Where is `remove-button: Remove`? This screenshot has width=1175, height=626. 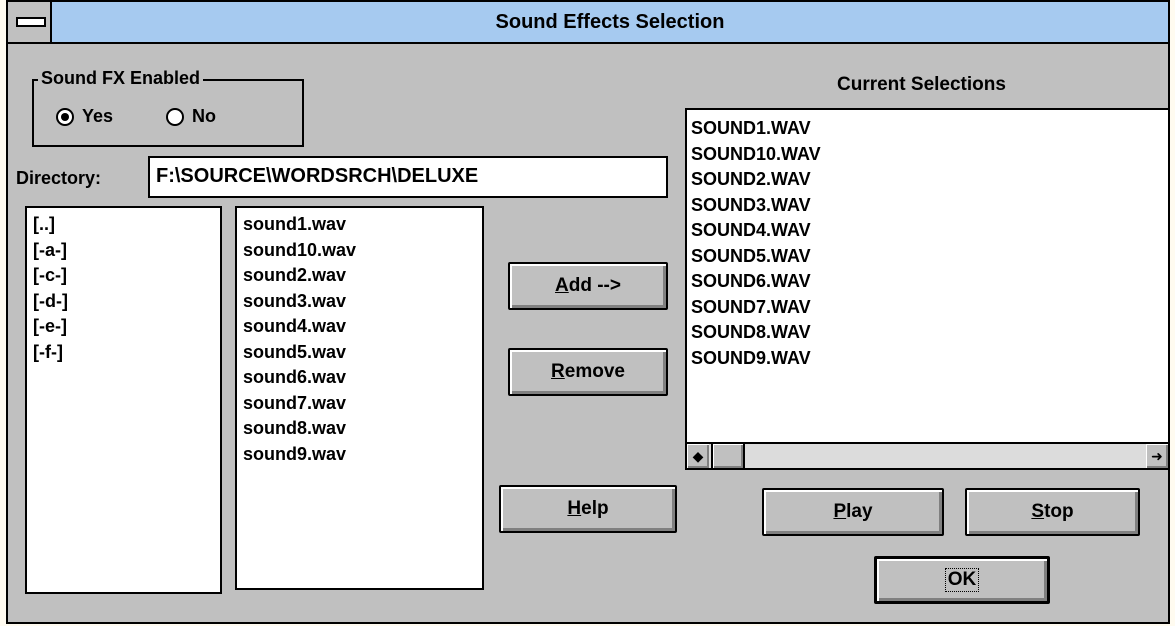 remove-button: Remove is located at coordinates (588, 372).